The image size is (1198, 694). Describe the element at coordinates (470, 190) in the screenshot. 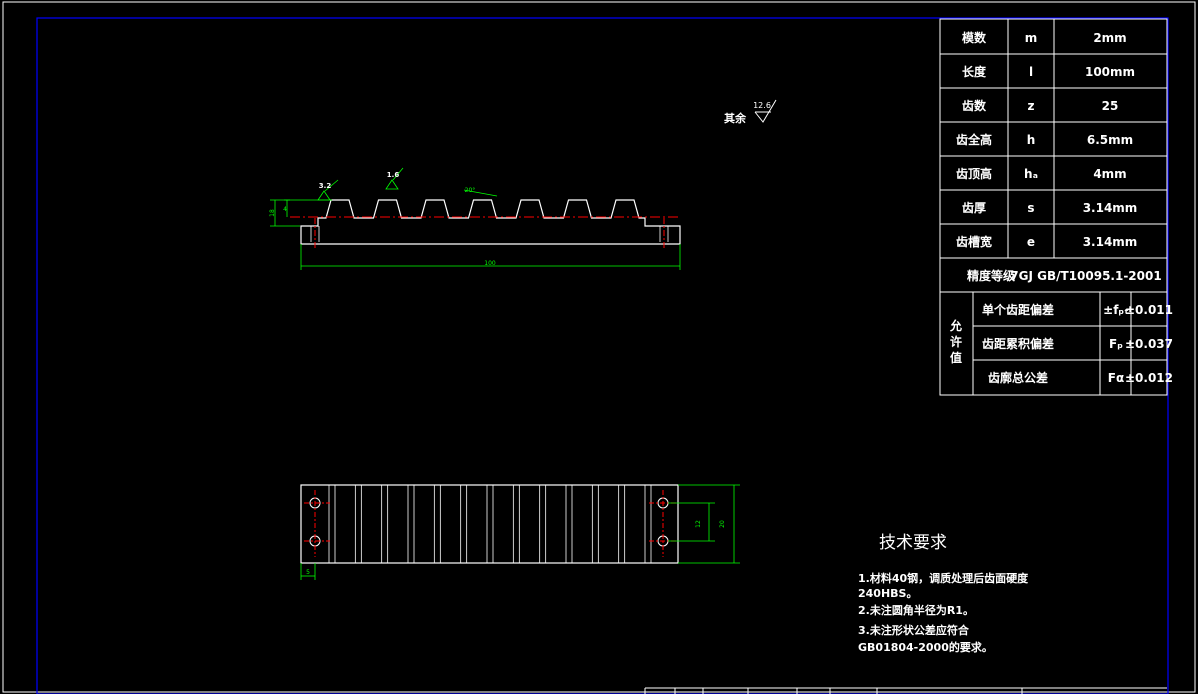

I see `dim-angle: 20°` at that location.